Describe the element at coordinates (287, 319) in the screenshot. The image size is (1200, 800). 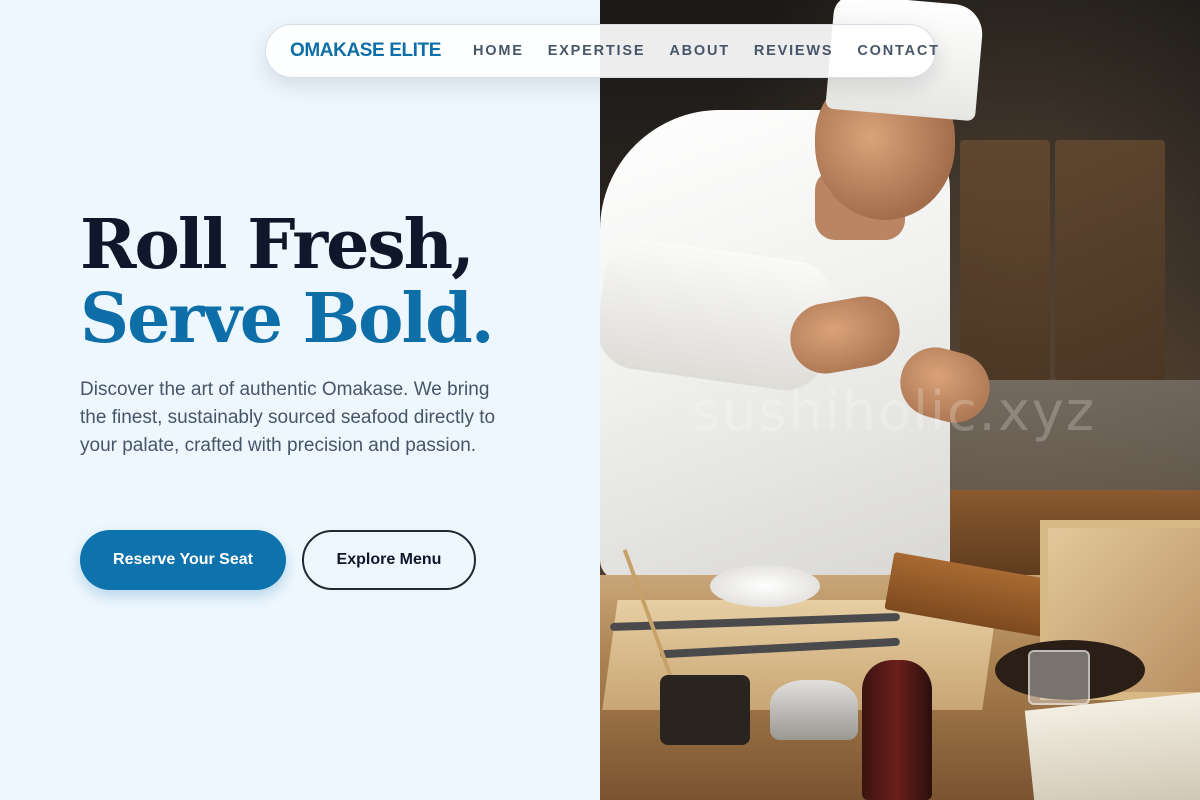
I see `headline-line-2: Serve Bold.` at that location.